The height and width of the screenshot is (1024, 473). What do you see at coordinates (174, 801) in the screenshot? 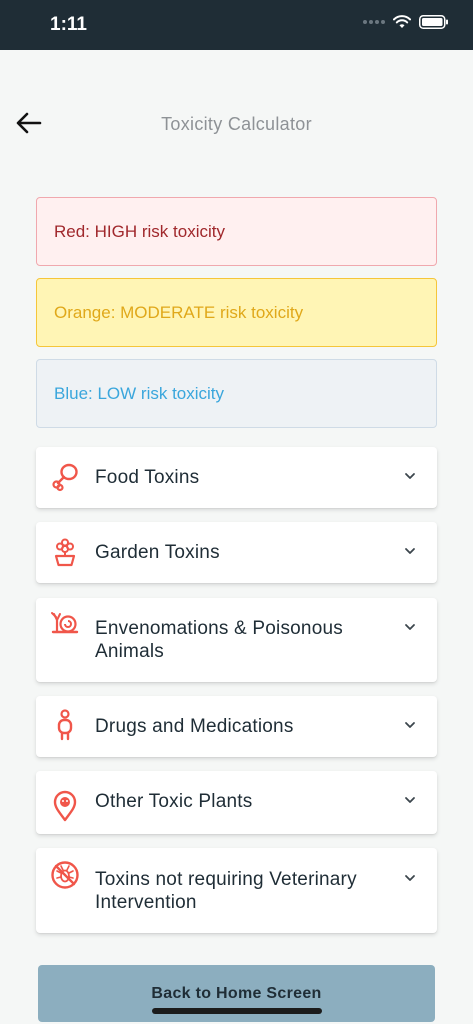
I see `category-label: Other Toxic Plants` at bounding box center [174, 801].